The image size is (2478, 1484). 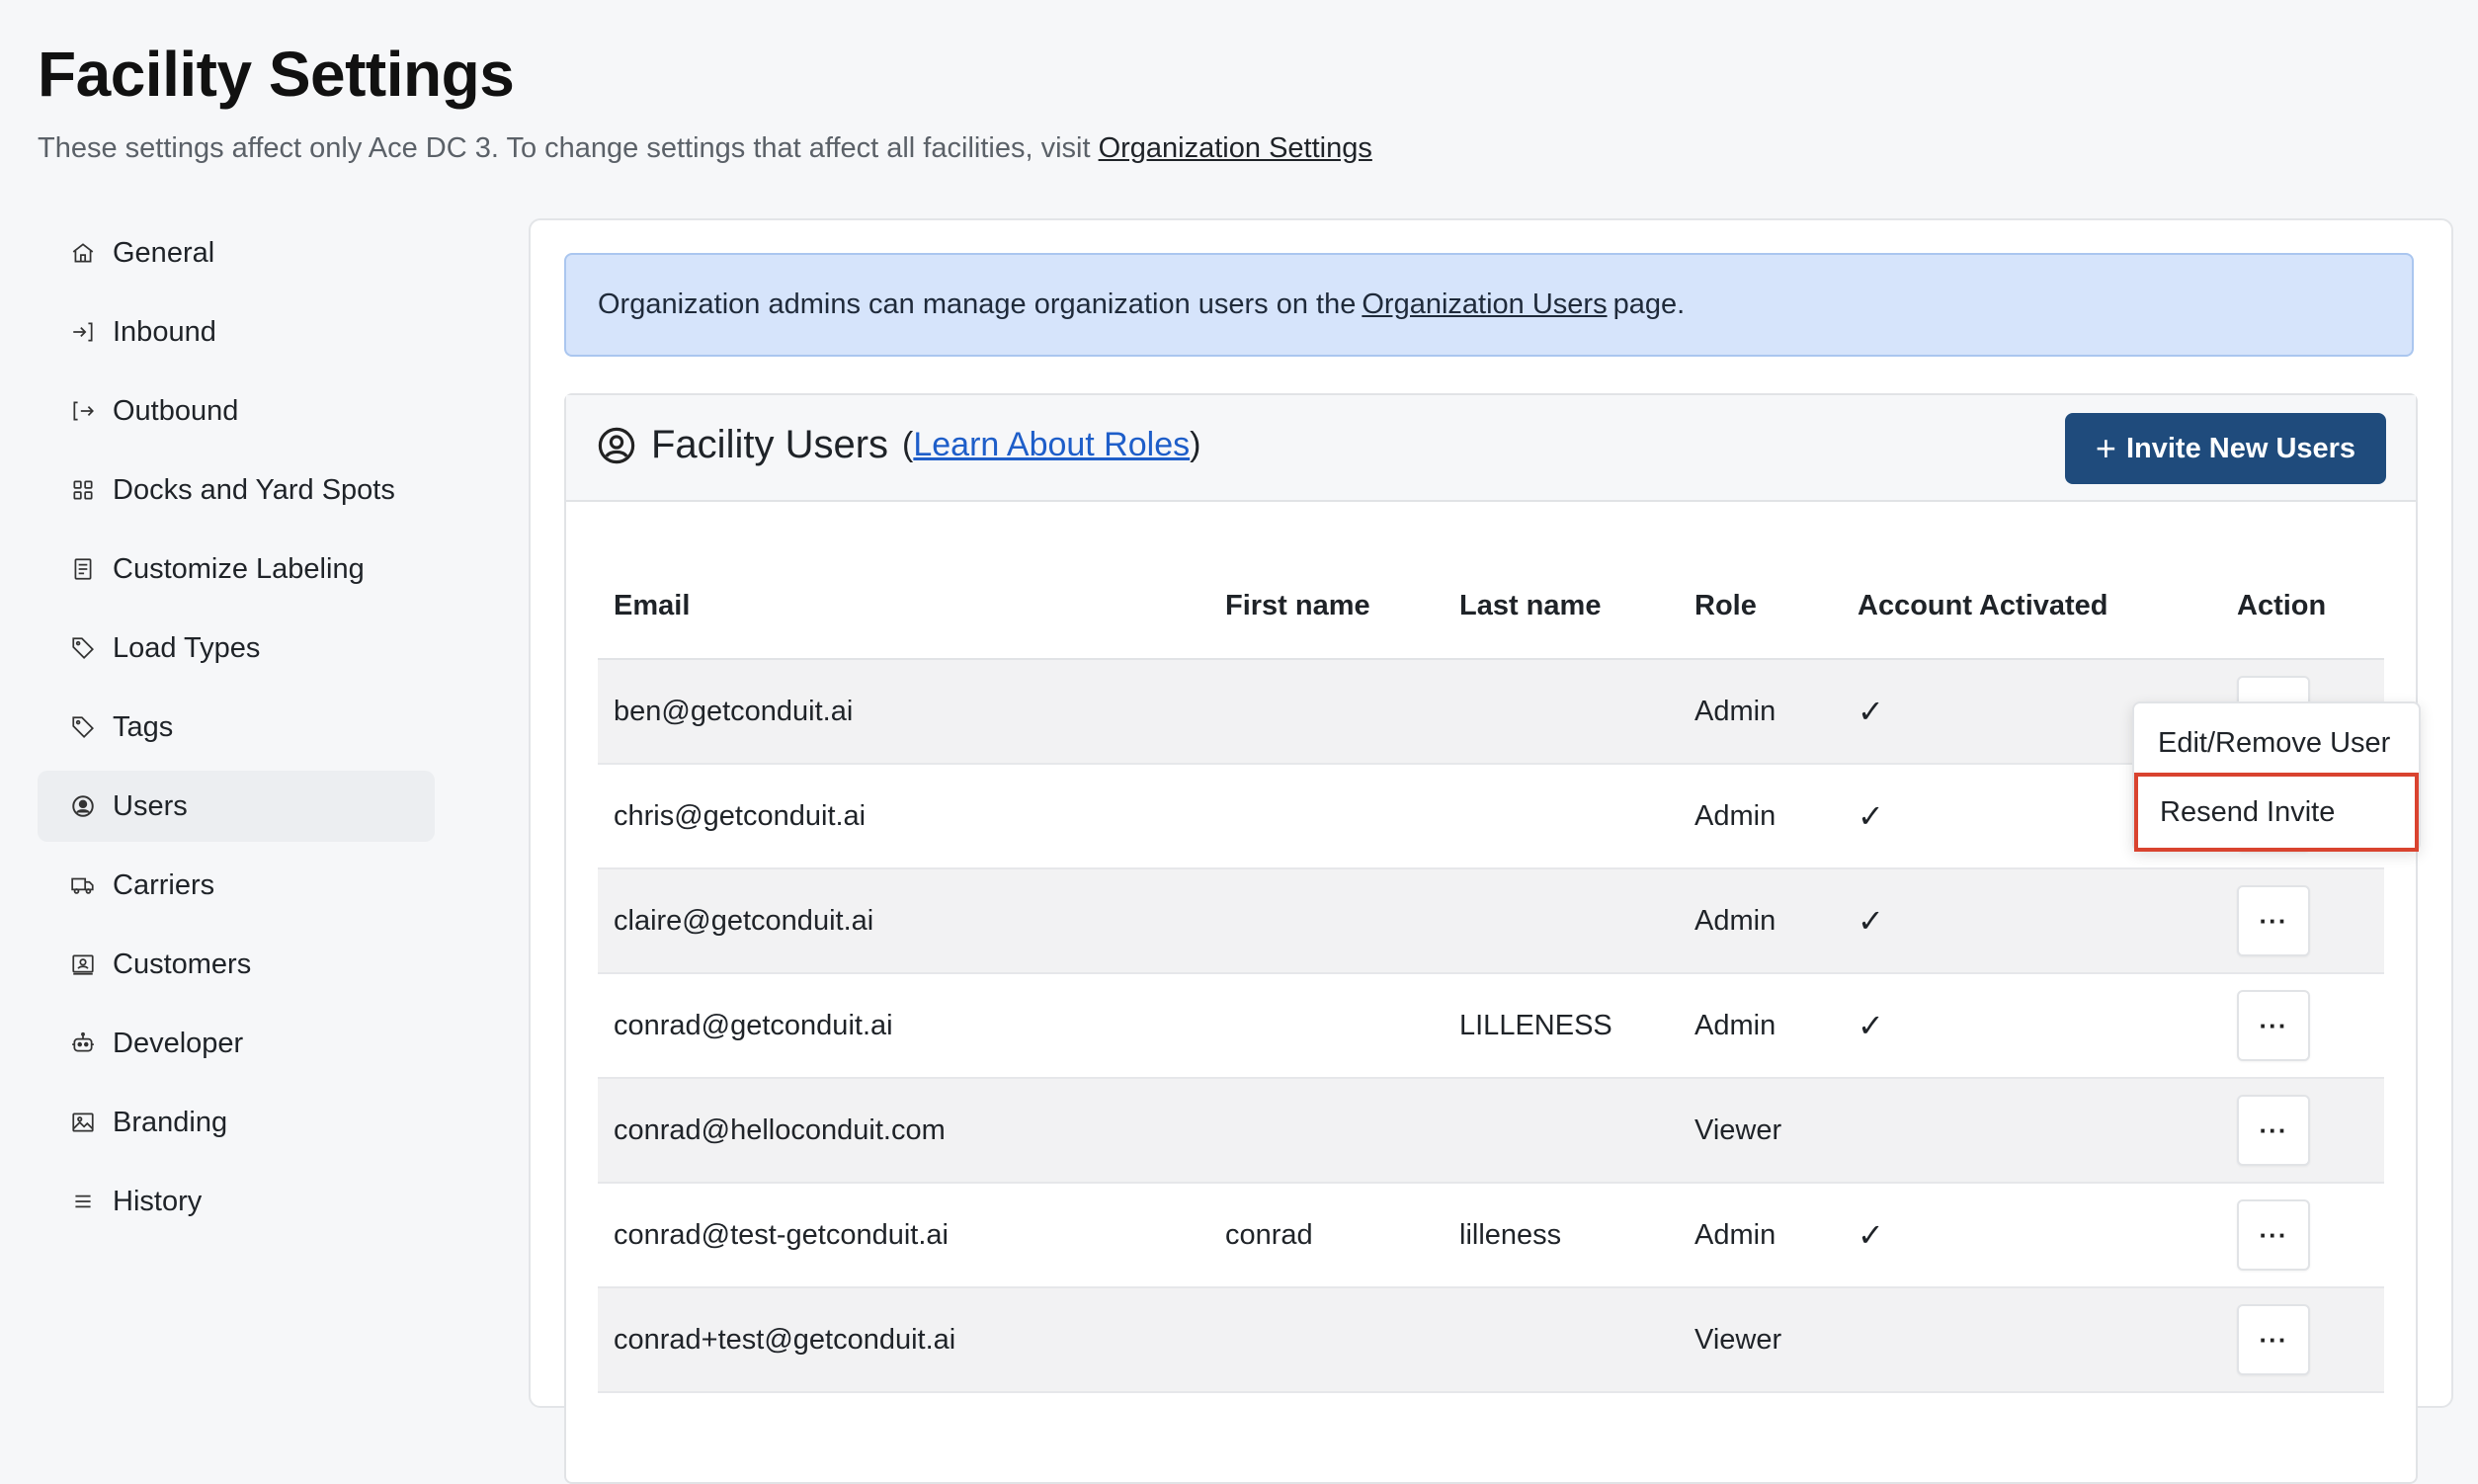 I want to click on invite-button-label: Invite New Users, so click(x=2240, y=448).